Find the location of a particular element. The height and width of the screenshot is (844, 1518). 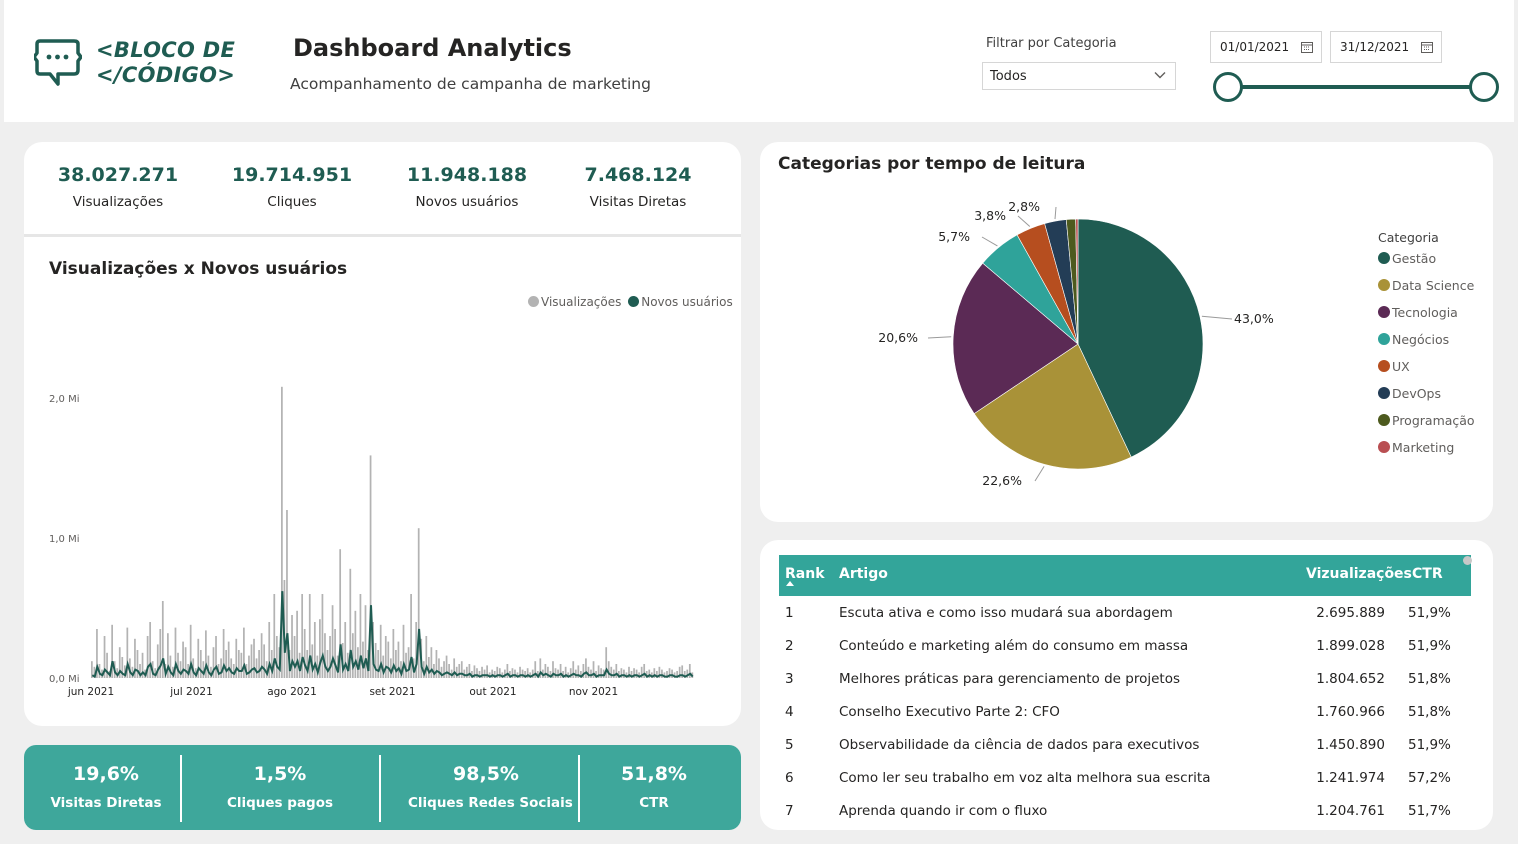

category-filter-value: Todos is located at coordinates (1008, 76).